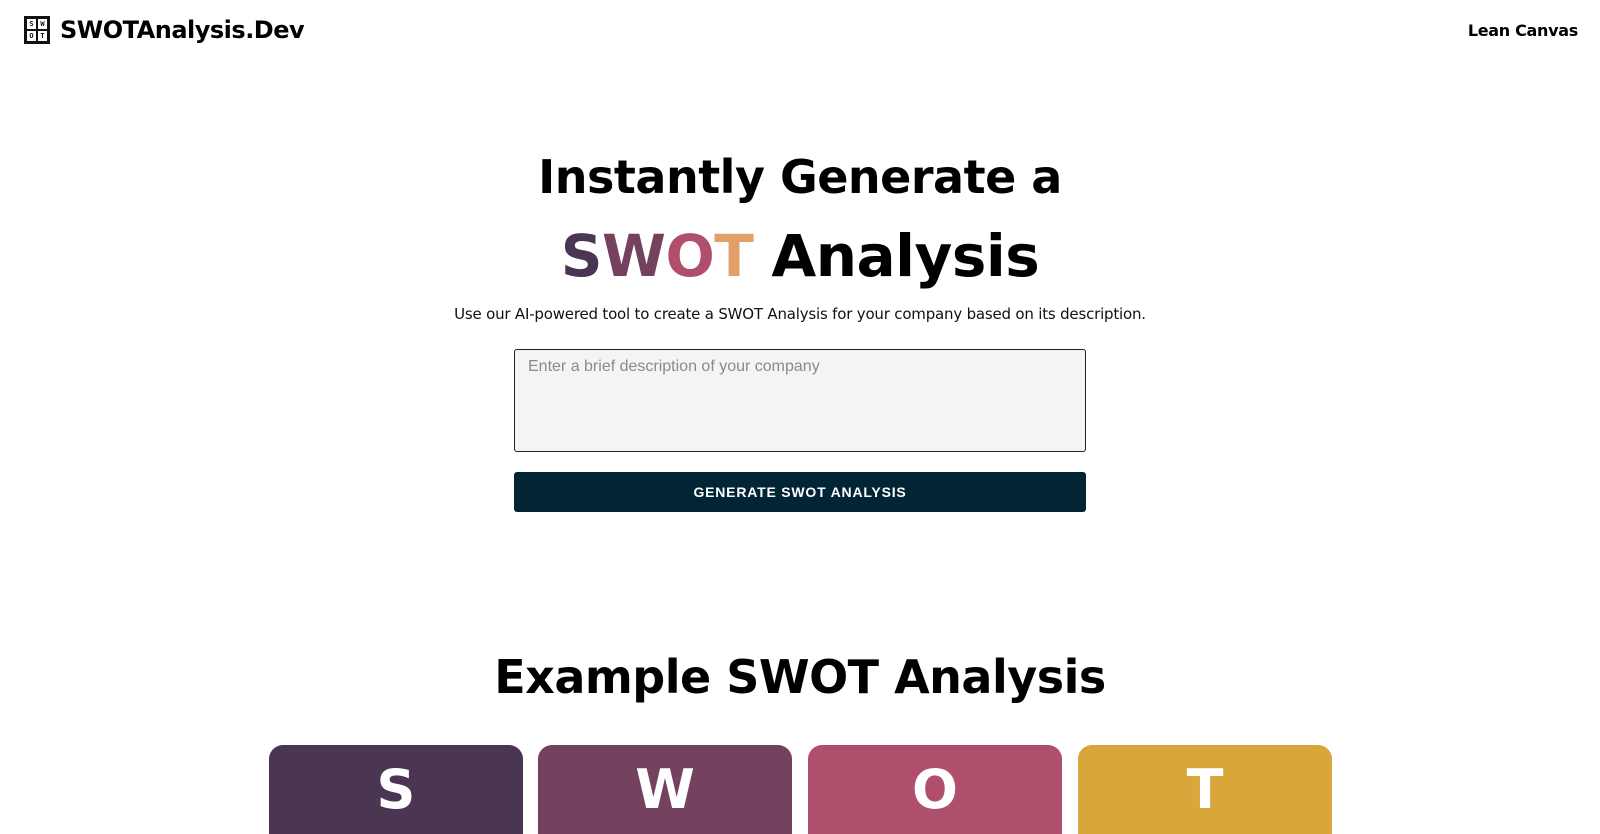 The height and width of the screenshot is (834, 1600). I want to click on swot-letter-t: T, so click(734, 256).